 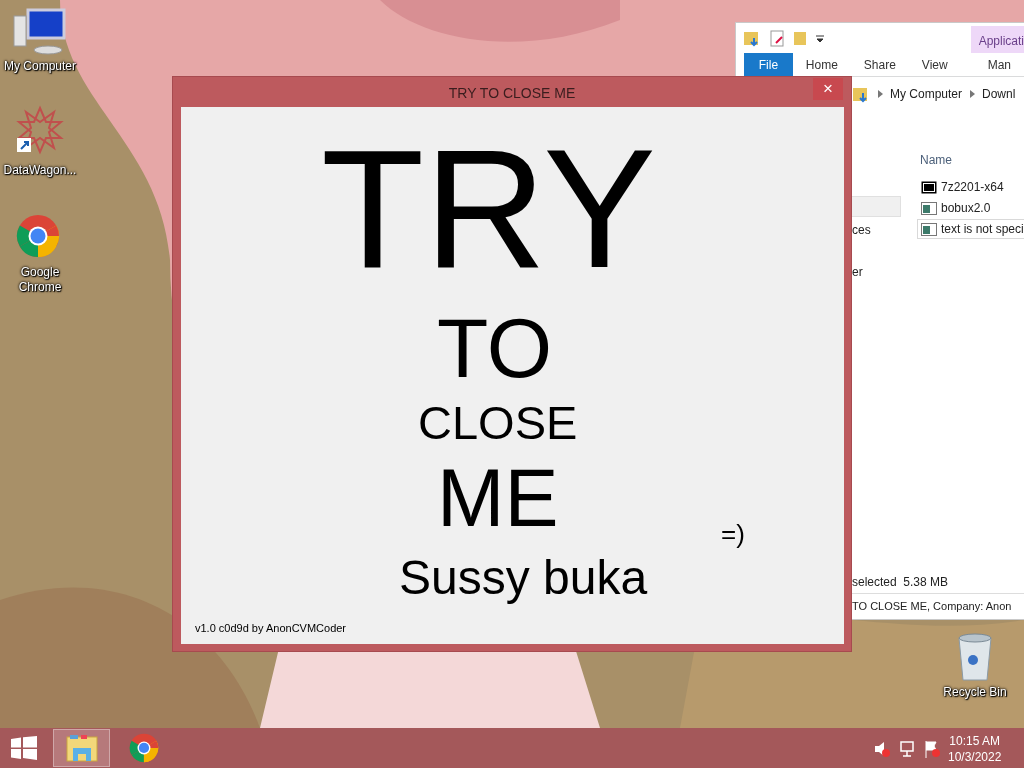 I want to click on clock-date: 10/3/2022, so click(x=975, y=757).